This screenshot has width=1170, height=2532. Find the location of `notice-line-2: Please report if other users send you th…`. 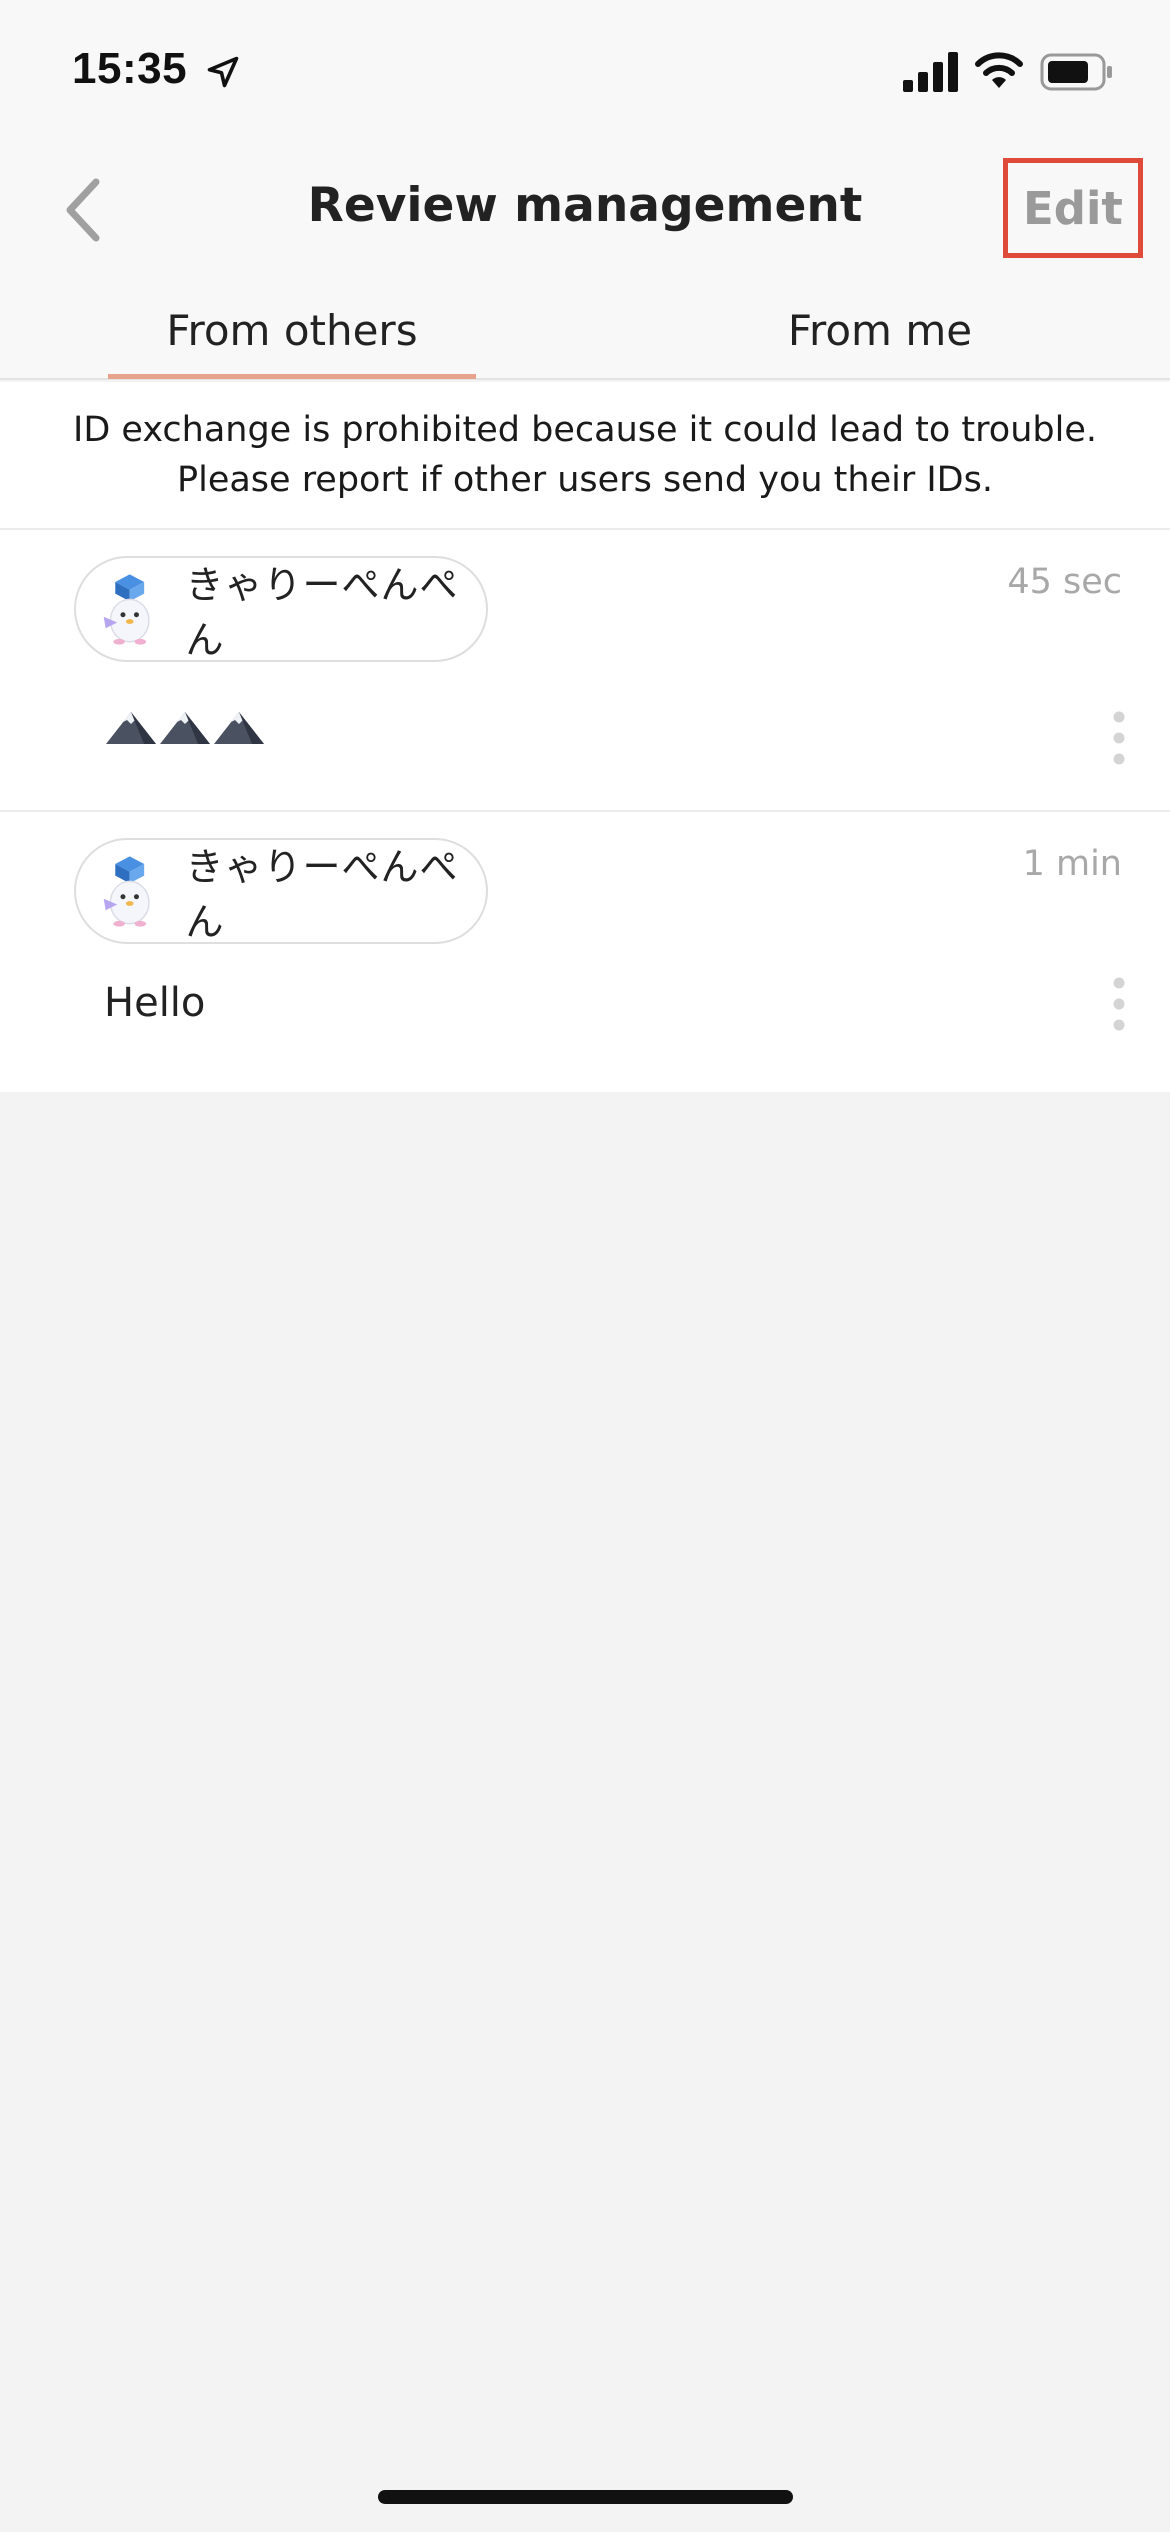

notice-line-2: Please report if other users send you th… is located at coordinates (584, 480).